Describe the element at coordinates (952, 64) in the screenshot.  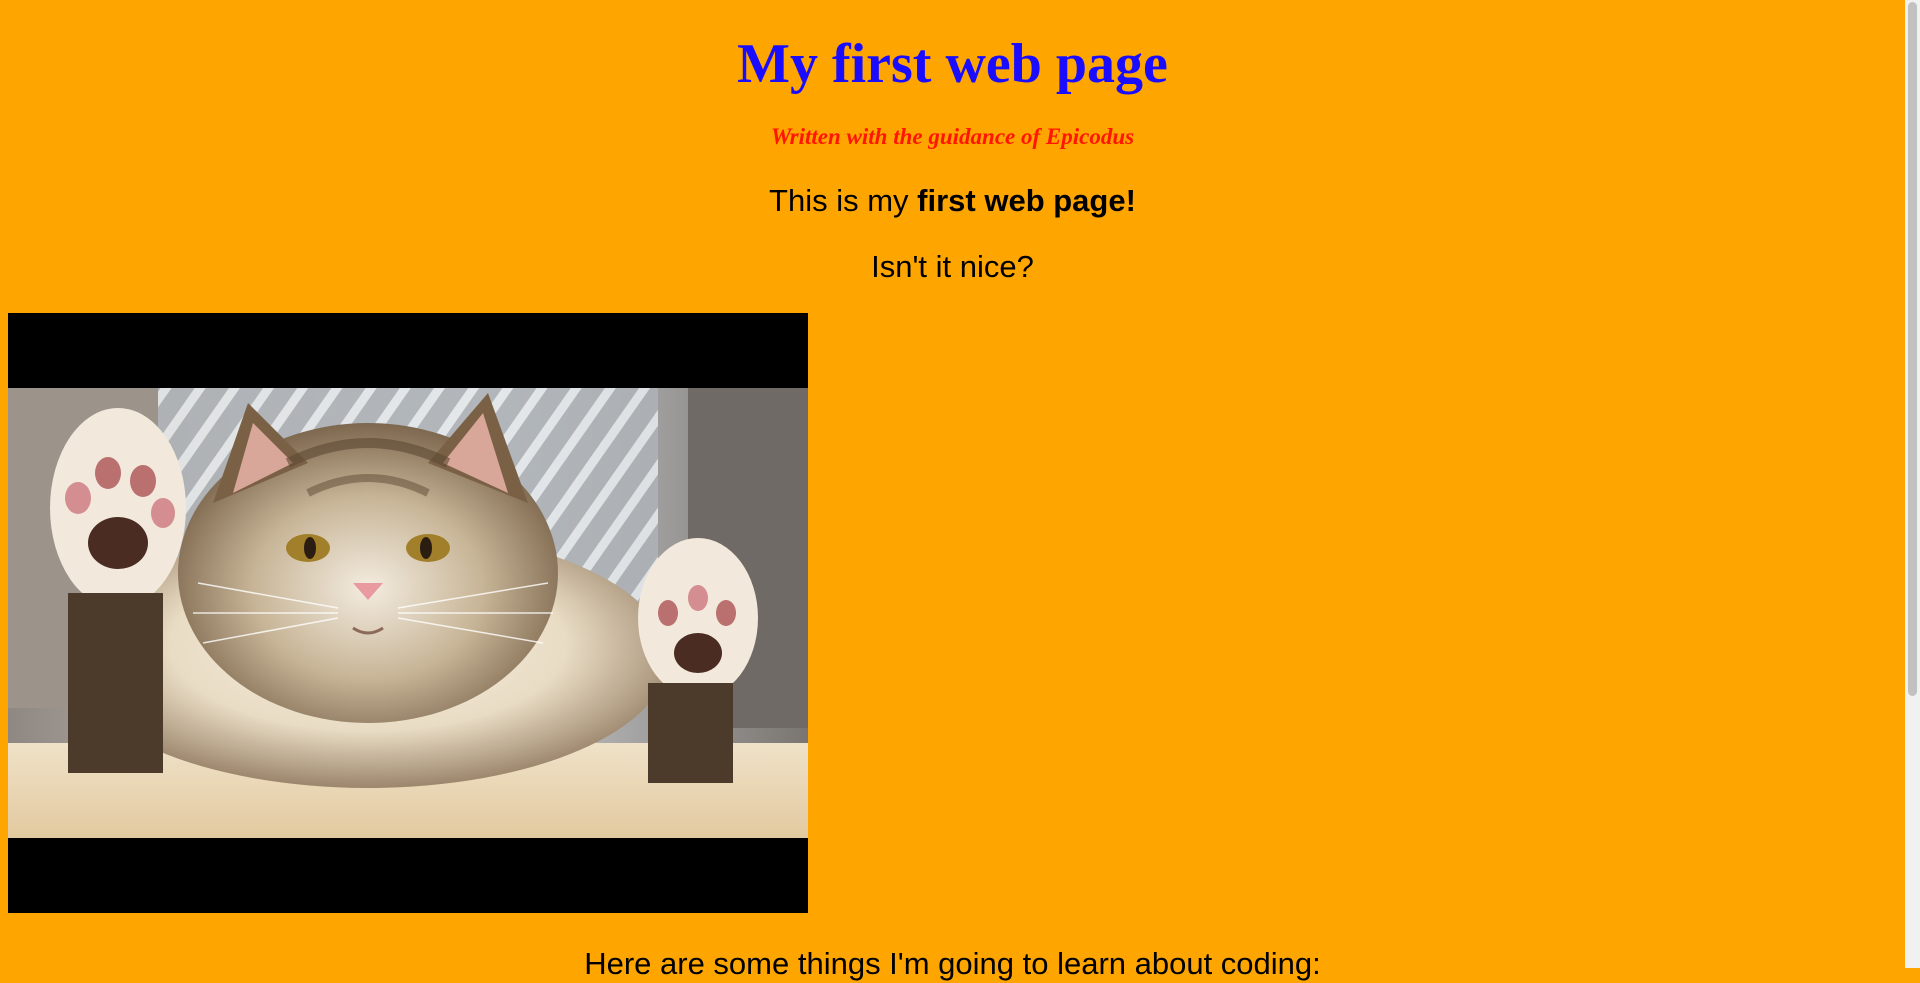
I see `page-title: My first web page` at that location.